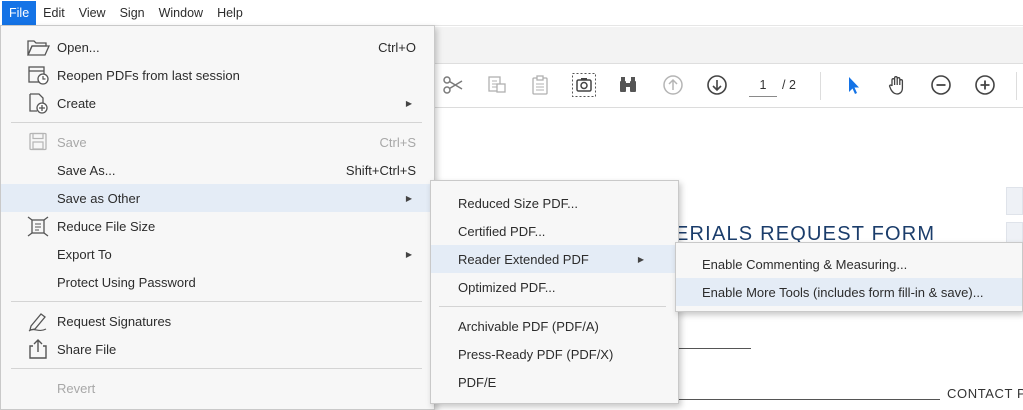 This screenshot has height=410, width=1023. Describe the element at coordinates (38, 349) in the screenshot. I see `share-icon` at that location.